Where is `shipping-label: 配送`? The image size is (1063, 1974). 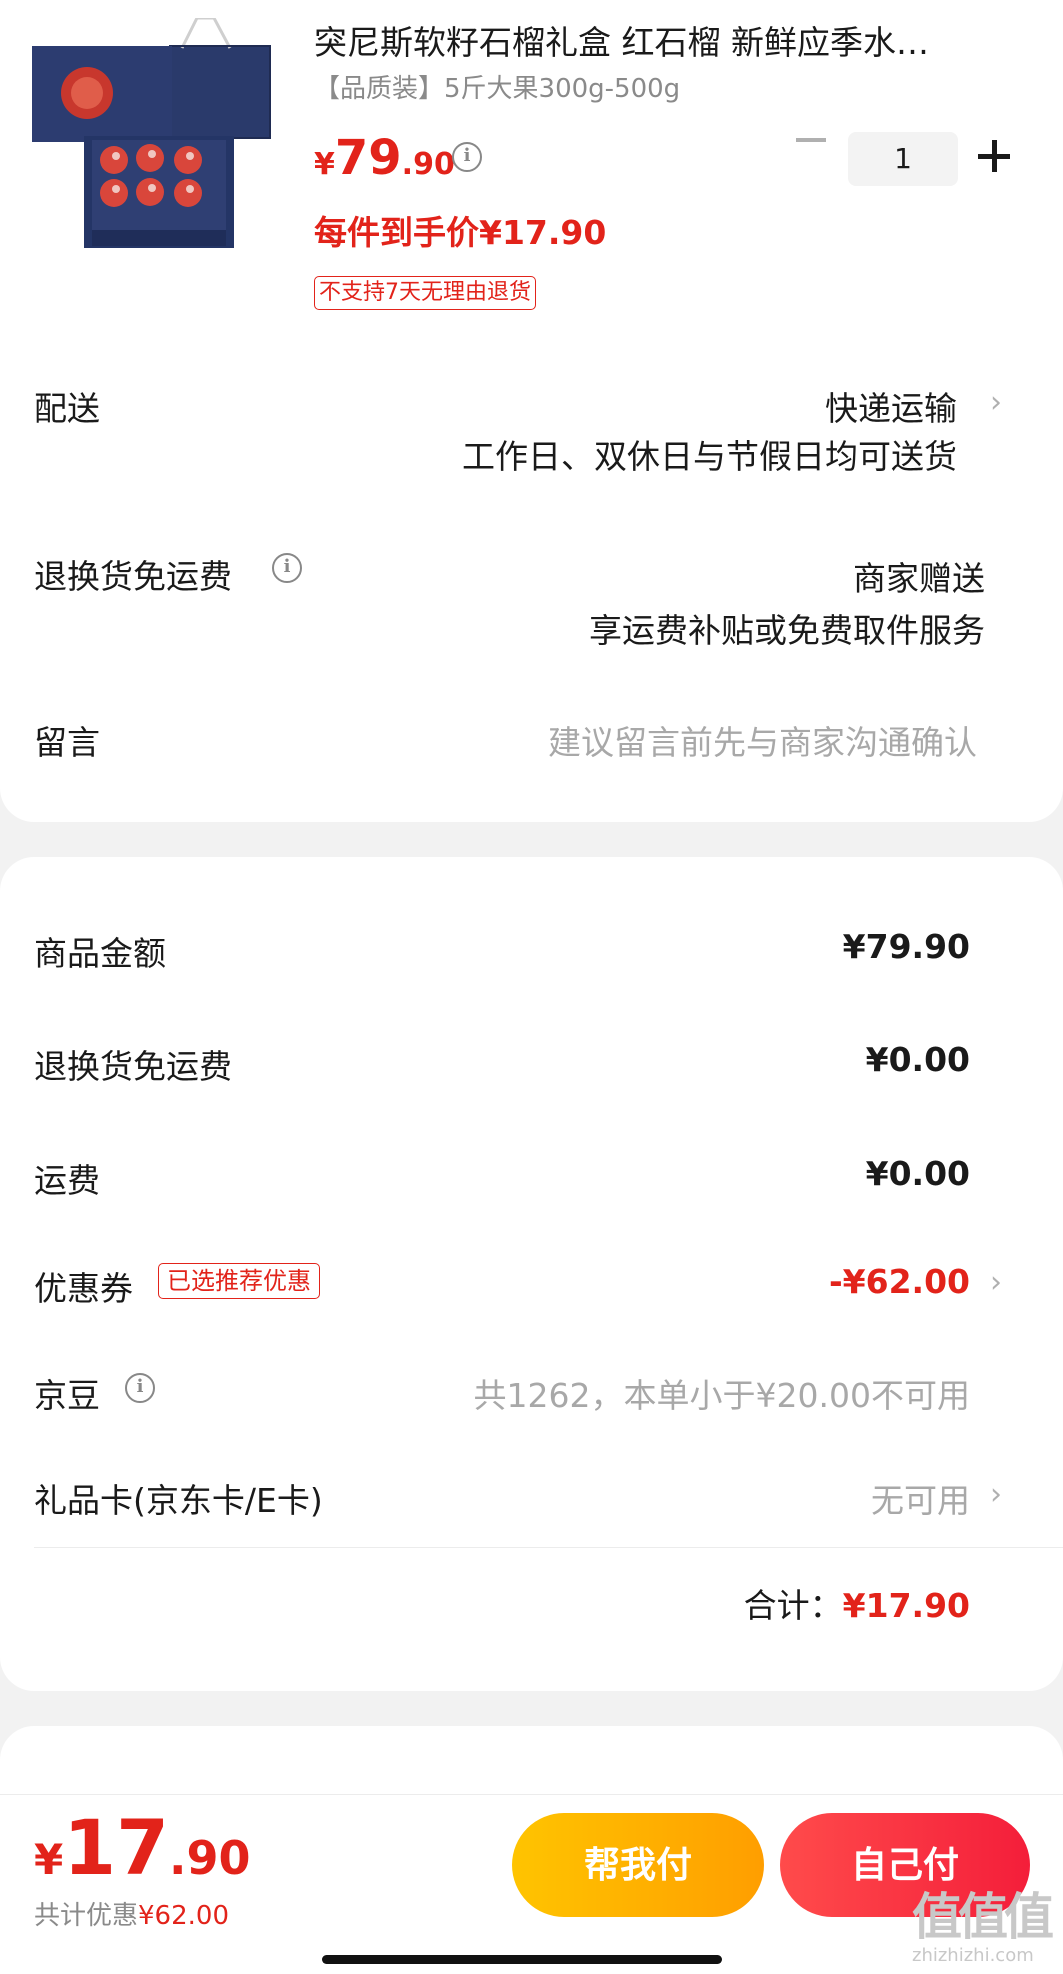 shipping-label: 配送 is located at coordinates (67, 408).